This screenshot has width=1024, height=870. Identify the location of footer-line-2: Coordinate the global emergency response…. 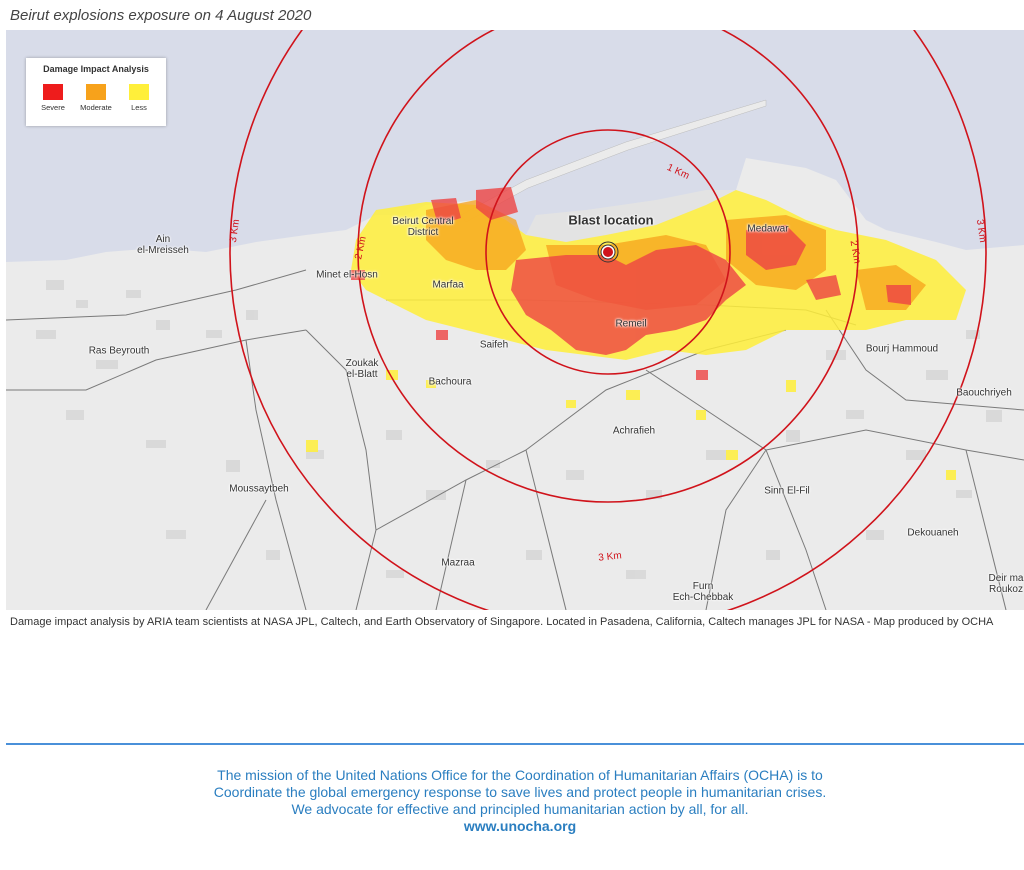
(520, 792).